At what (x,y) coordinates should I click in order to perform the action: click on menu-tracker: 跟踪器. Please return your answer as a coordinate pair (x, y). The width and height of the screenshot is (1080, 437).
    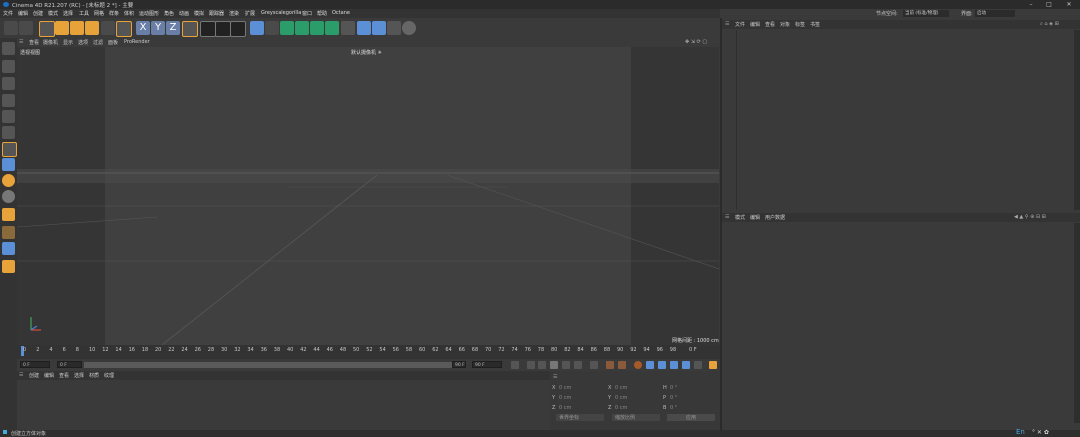
    Looking at the image, I should click on (216, 13).